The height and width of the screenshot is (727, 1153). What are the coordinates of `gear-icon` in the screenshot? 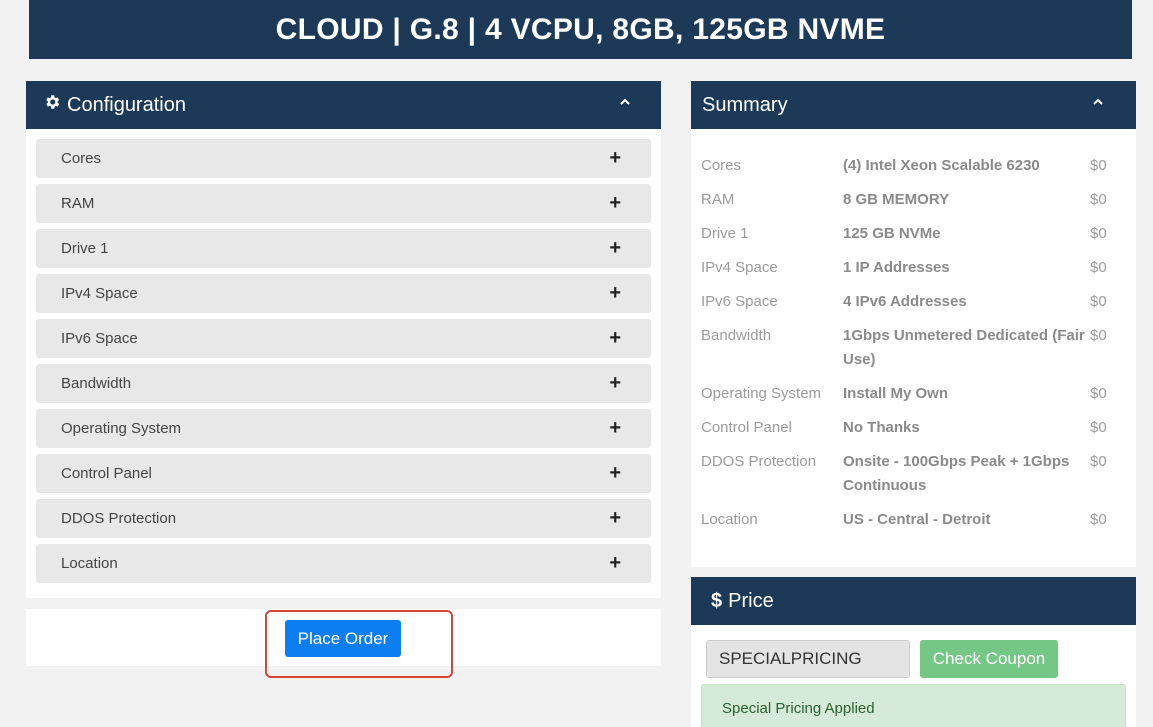 It's located at (53, 105).